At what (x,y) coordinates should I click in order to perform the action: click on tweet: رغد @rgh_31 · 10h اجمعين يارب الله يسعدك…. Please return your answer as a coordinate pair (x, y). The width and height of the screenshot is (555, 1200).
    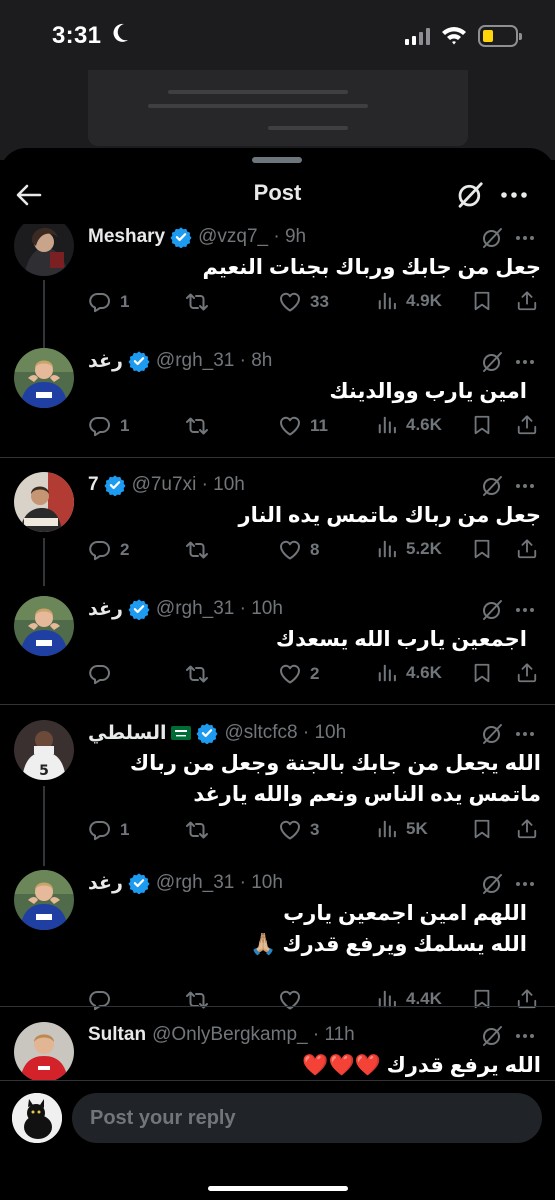
    Looking at the image, I should click on (277, 651).